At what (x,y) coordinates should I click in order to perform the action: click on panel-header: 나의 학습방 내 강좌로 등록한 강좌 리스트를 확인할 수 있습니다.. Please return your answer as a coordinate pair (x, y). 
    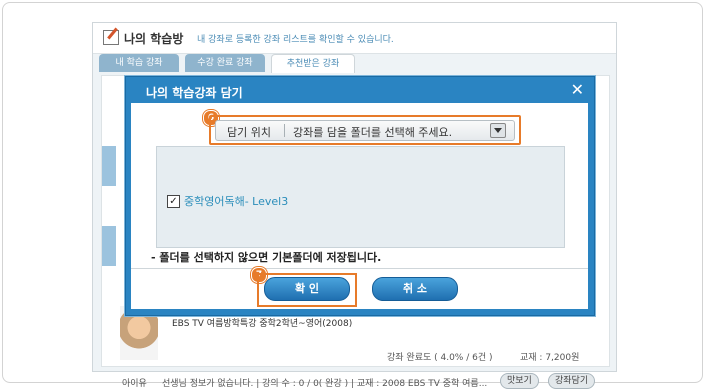
    Looking at the image, I should click on (354, 38).